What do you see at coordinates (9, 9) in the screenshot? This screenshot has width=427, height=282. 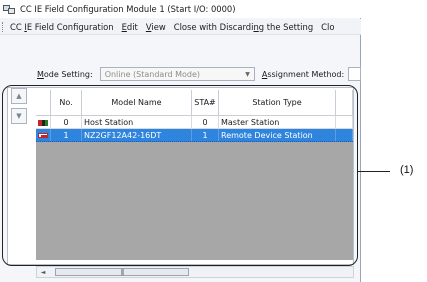 I see `network-config-icon` at bounding box center [9, 9].